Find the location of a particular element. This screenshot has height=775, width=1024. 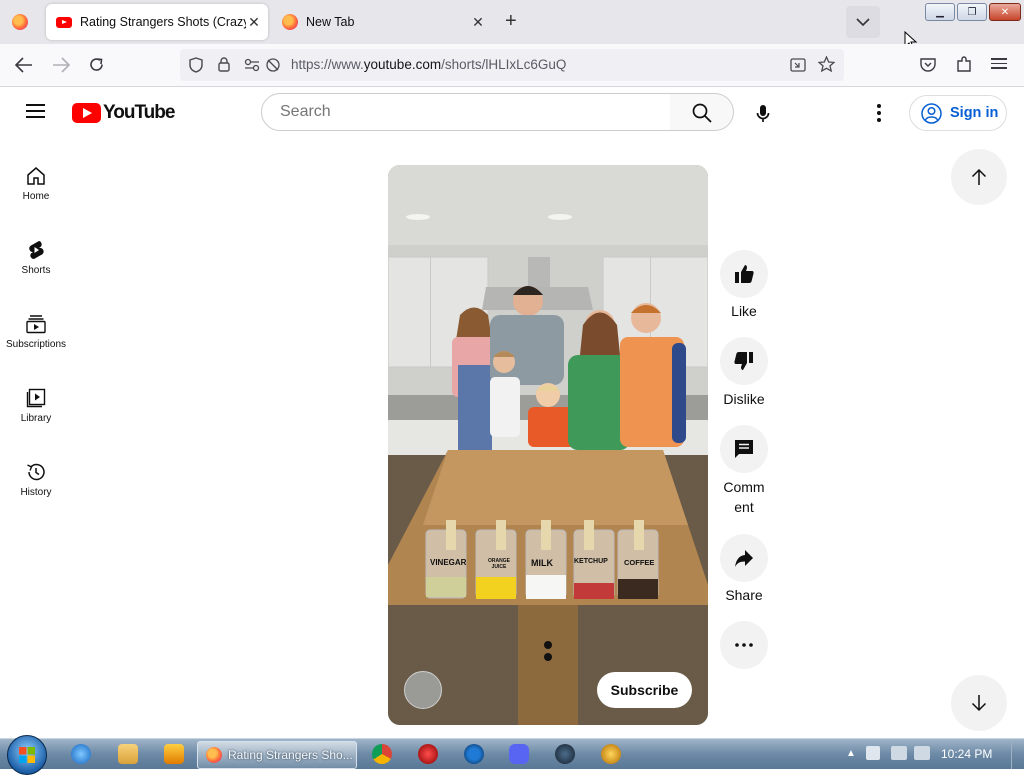

youtube-logo: YouTube is located at coordinates (123, 113).